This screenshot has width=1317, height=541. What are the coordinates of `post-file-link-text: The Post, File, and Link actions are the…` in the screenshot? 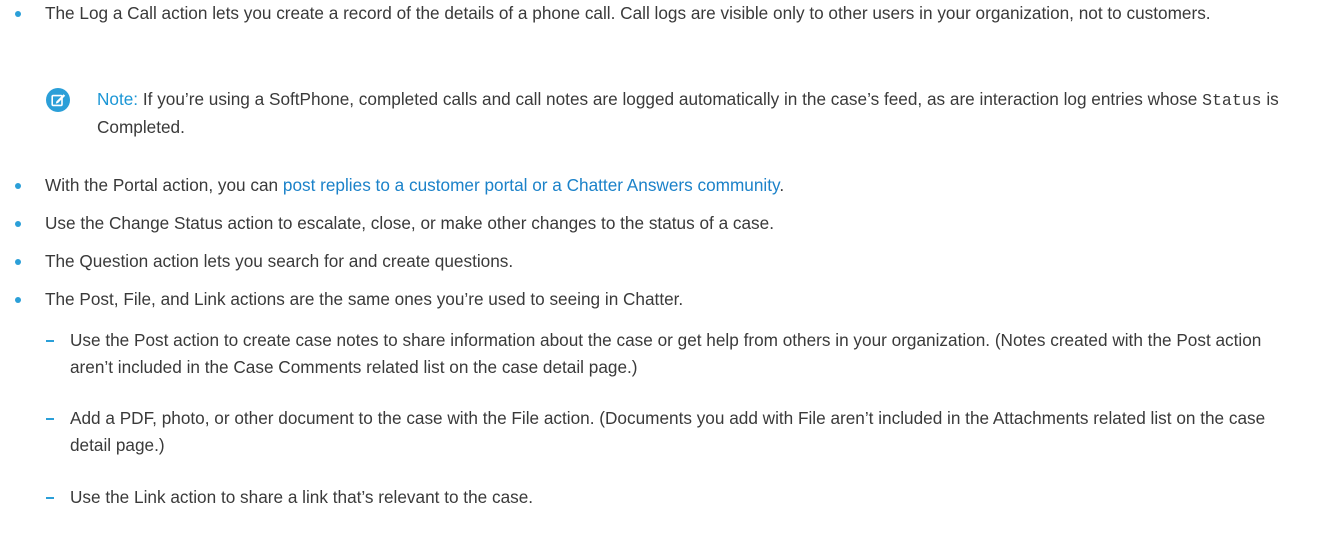 It's located at (364, 299).